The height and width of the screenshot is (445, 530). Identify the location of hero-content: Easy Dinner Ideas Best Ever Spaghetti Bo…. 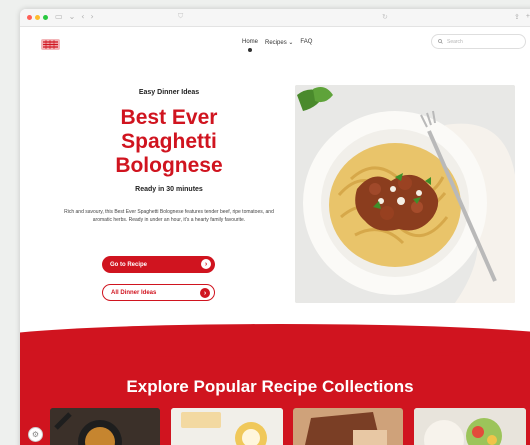
(169, 157).